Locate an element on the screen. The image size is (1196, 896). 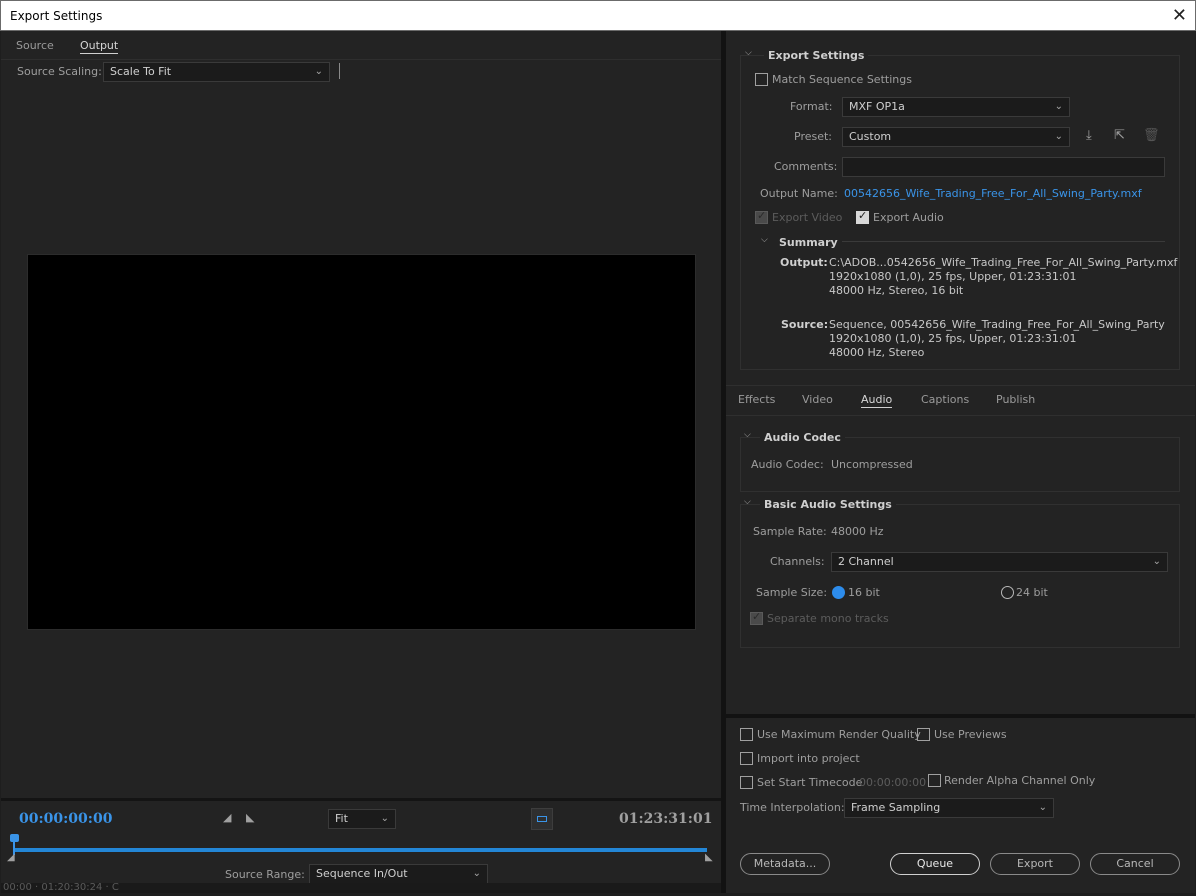
use-previews-label: Use Previews is located at coordinates (970, 734).